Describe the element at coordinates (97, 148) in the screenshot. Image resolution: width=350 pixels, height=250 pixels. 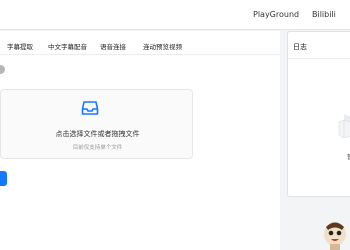
I see `upload-hint: 目前仅支持单个文件` at that location.